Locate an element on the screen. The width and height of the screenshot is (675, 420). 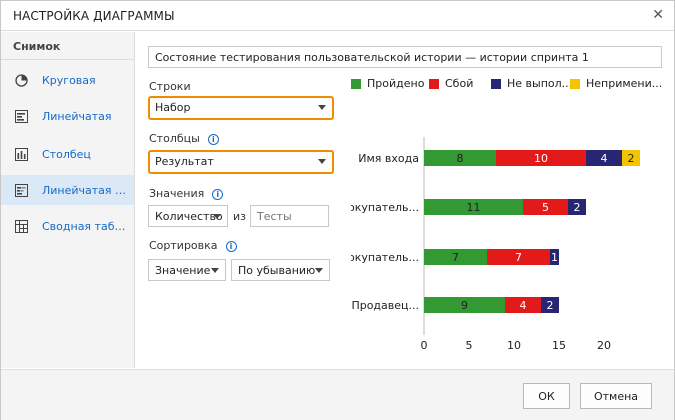
sort-by-select: Значение is located at coordinates (187, 270).